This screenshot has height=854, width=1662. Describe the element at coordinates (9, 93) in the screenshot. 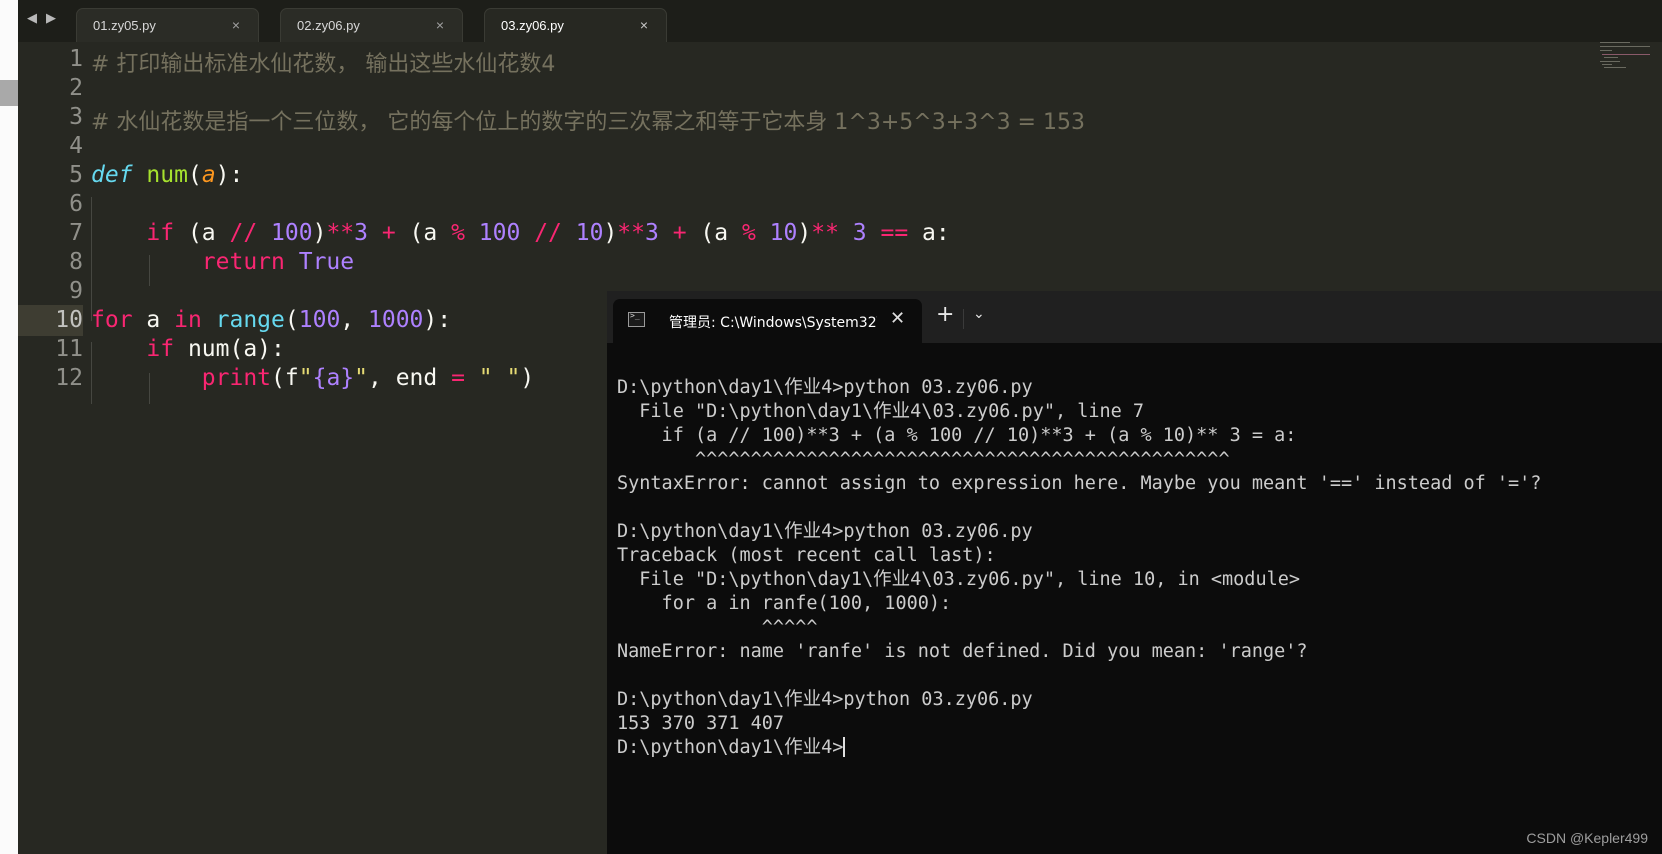

I see `strip-marker` at that location.